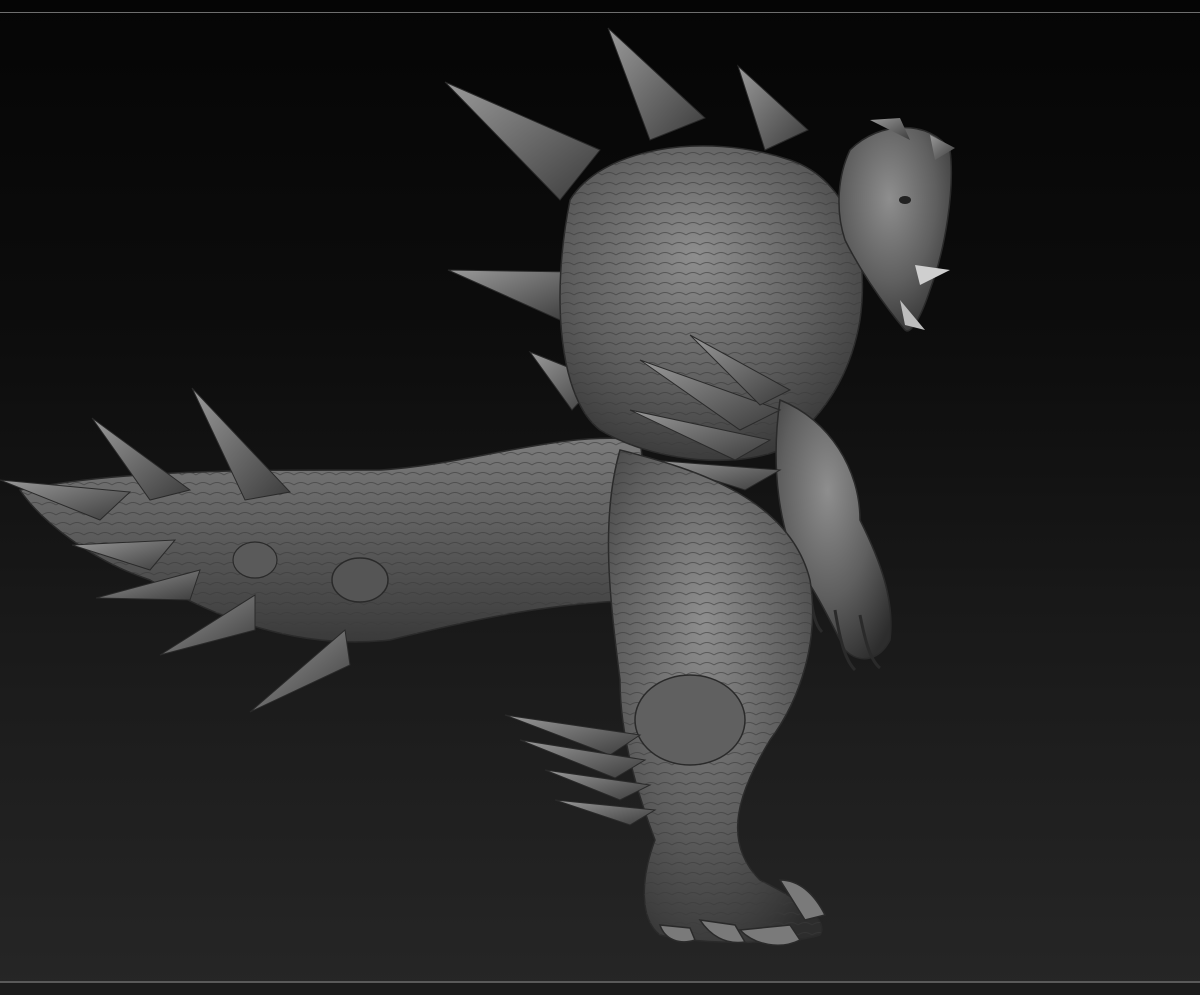 The image size is (1200, 995). I want to click on viewport-bottom-strip, so click(600, 989).